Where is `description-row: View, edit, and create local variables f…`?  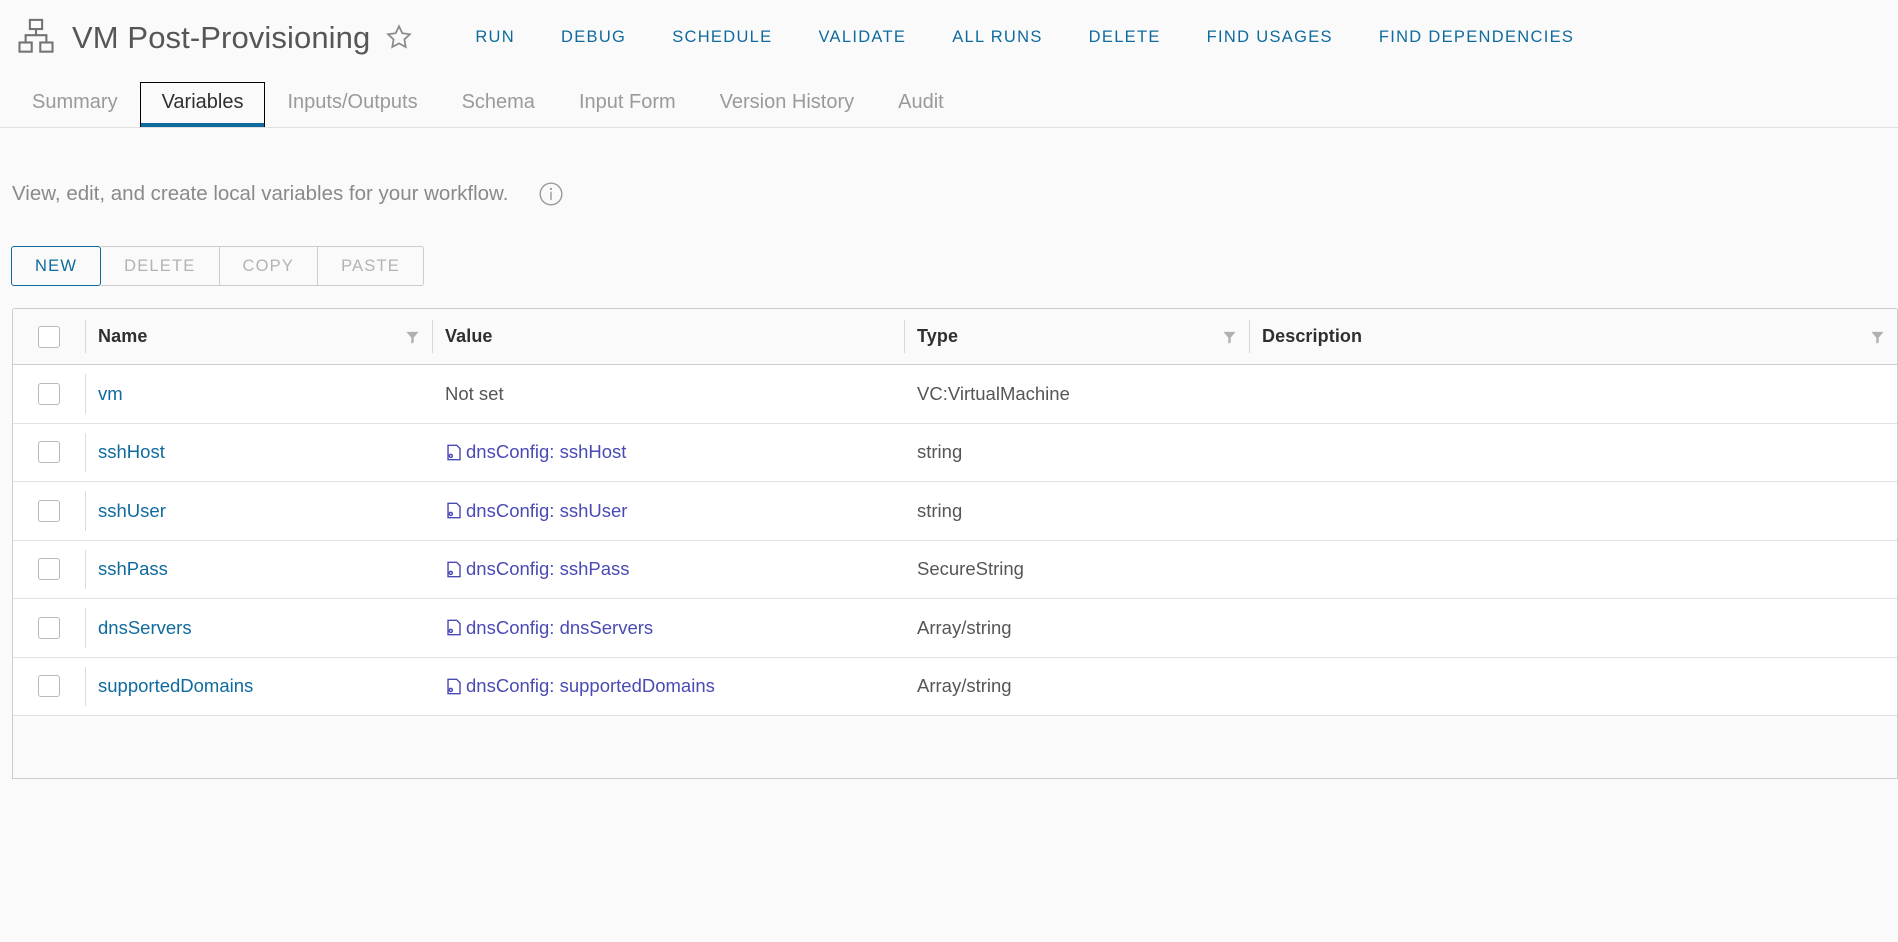 description-row: View, edit, and create local variables f… is located at coordinates (955, 194).